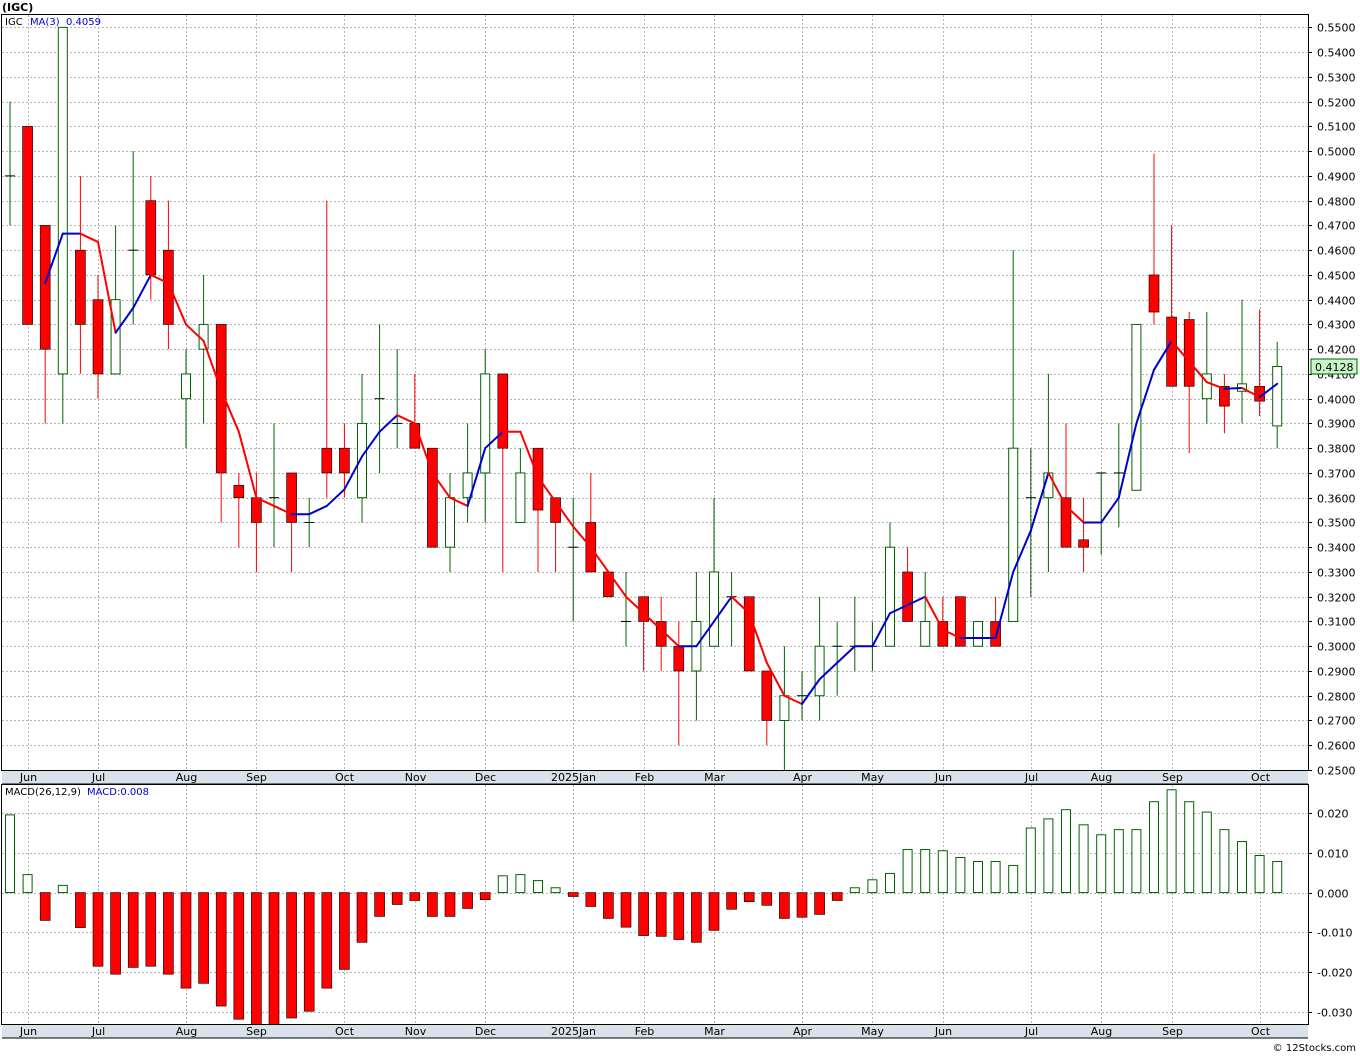 This screenshot has width=1360, height=1056. I want to click on price-tick-label: 0.3500, so click(1336, 523).